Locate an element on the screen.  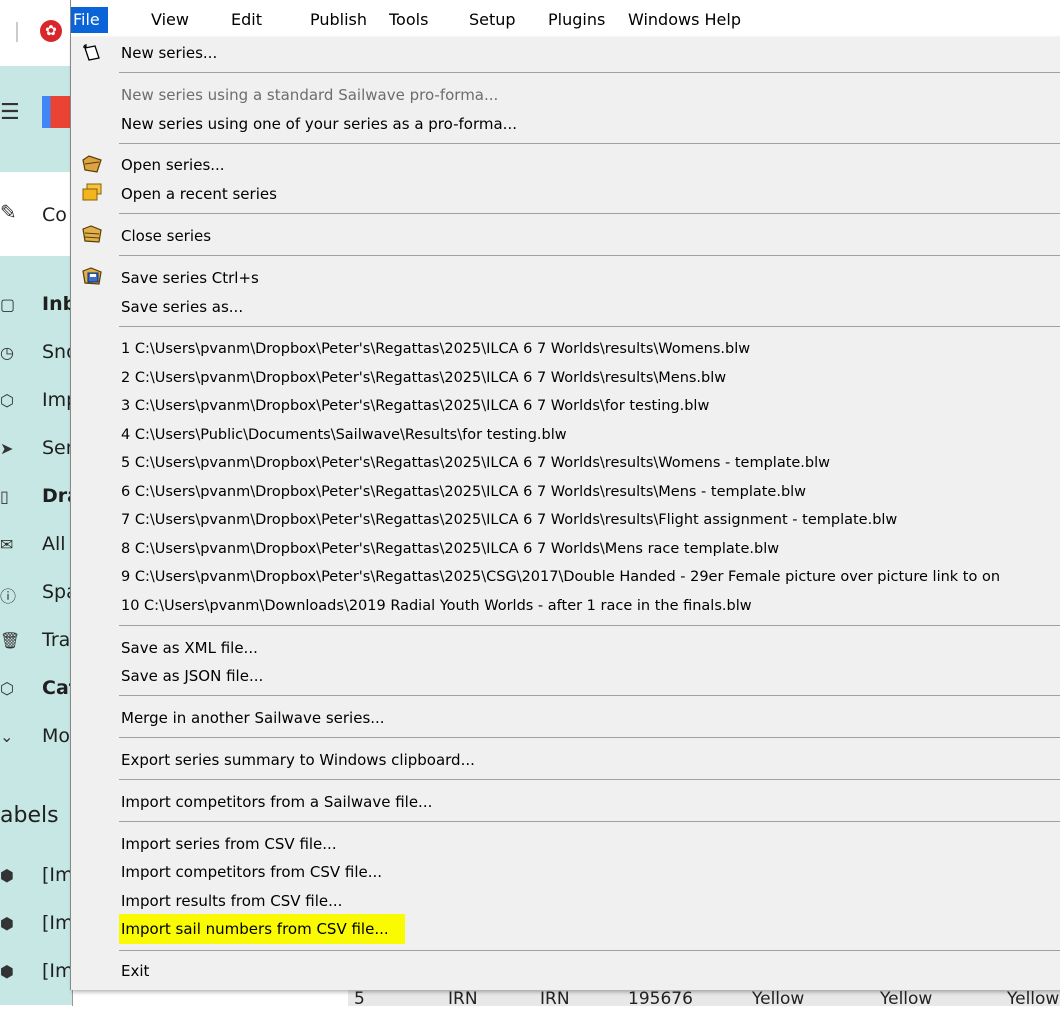
sidebar-item: ➤ Sen is located at coordinates (39, 451).